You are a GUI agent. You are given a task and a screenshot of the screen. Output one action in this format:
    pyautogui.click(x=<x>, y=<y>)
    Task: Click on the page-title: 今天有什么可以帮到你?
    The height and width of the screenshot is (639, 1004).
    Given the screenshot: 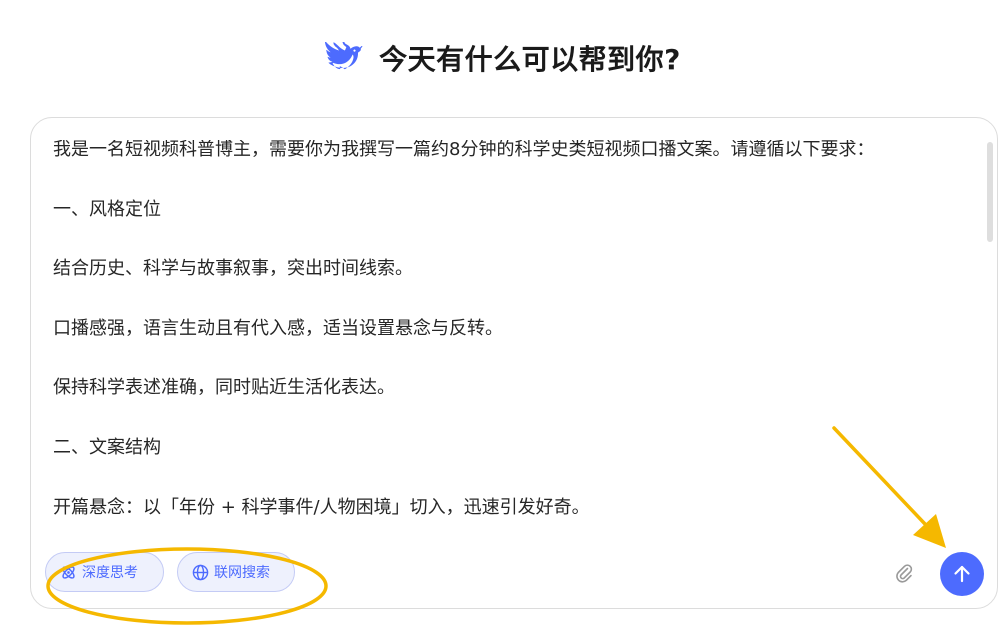 What is the action you would take?
    pyautogui.click(x=530, y=59)
    